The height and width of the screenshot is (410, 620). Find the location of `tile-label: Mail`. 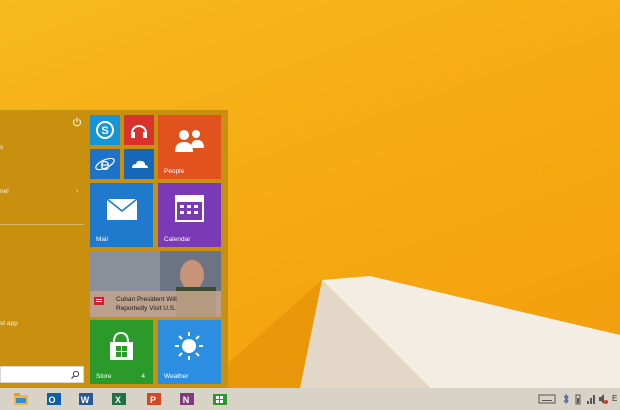

tile-label: Mail is located at coordinates (102, 239).